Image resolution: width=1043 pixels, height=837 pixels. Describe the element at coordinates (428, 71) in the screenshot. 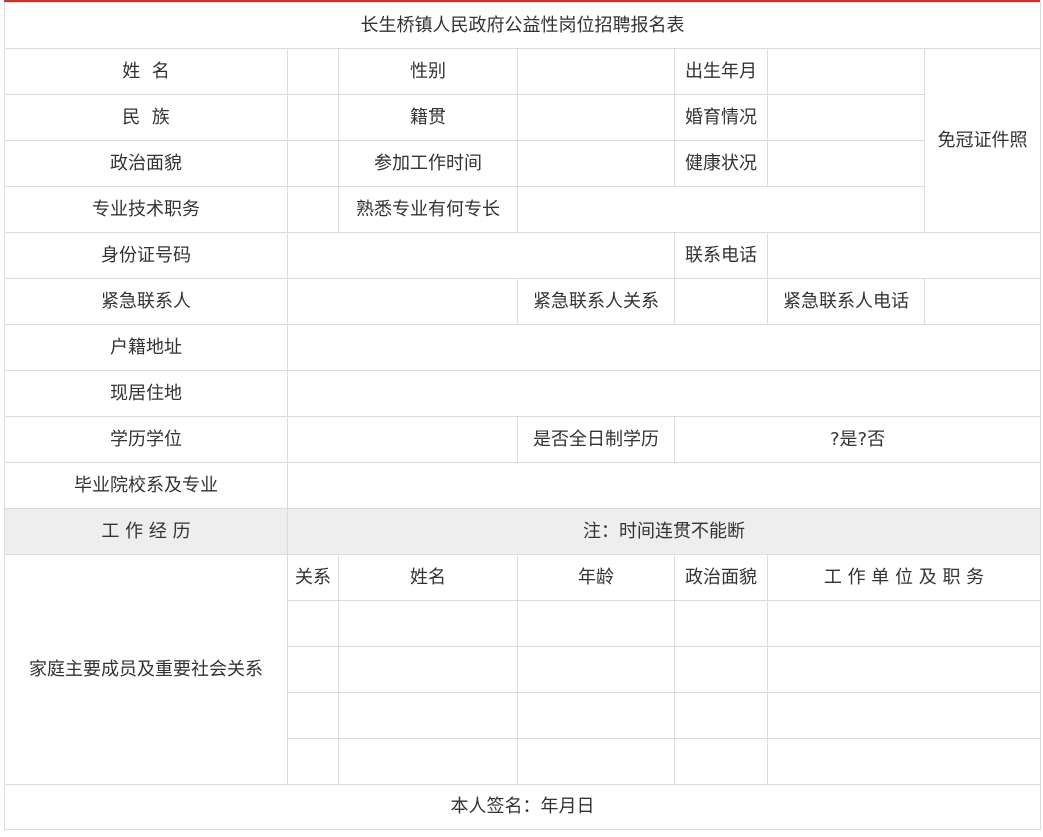

I see `label-gender: 性别` at that location.